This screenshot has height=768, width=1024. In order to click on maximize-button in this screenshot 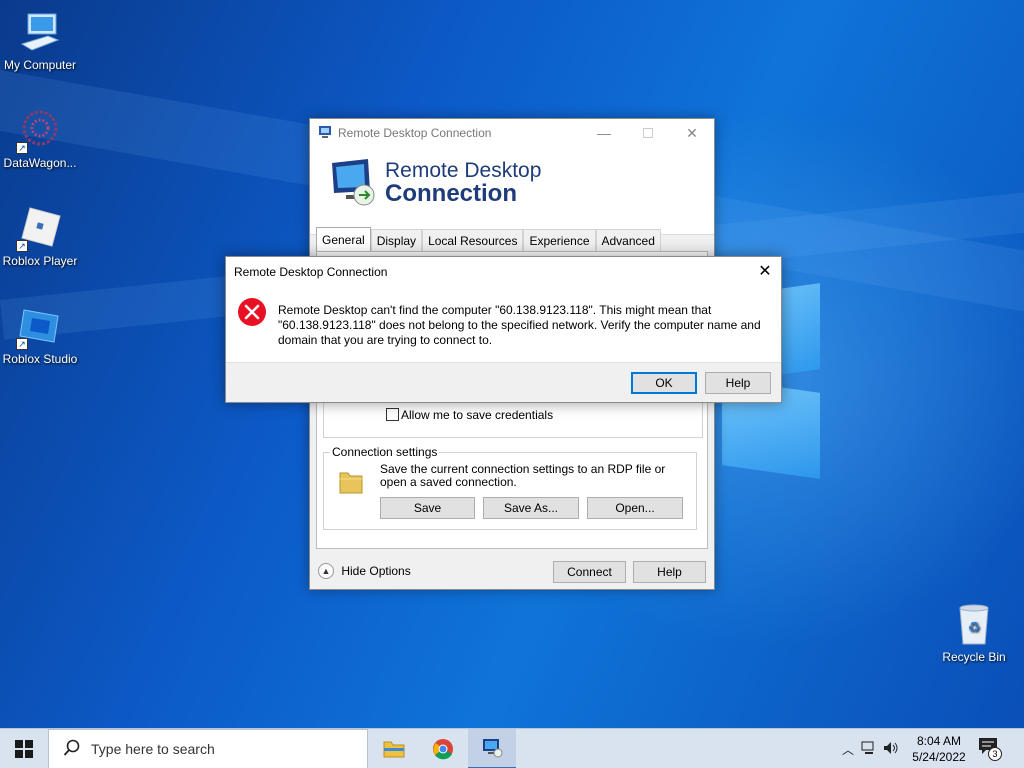, I will do `click(648, 133)`.